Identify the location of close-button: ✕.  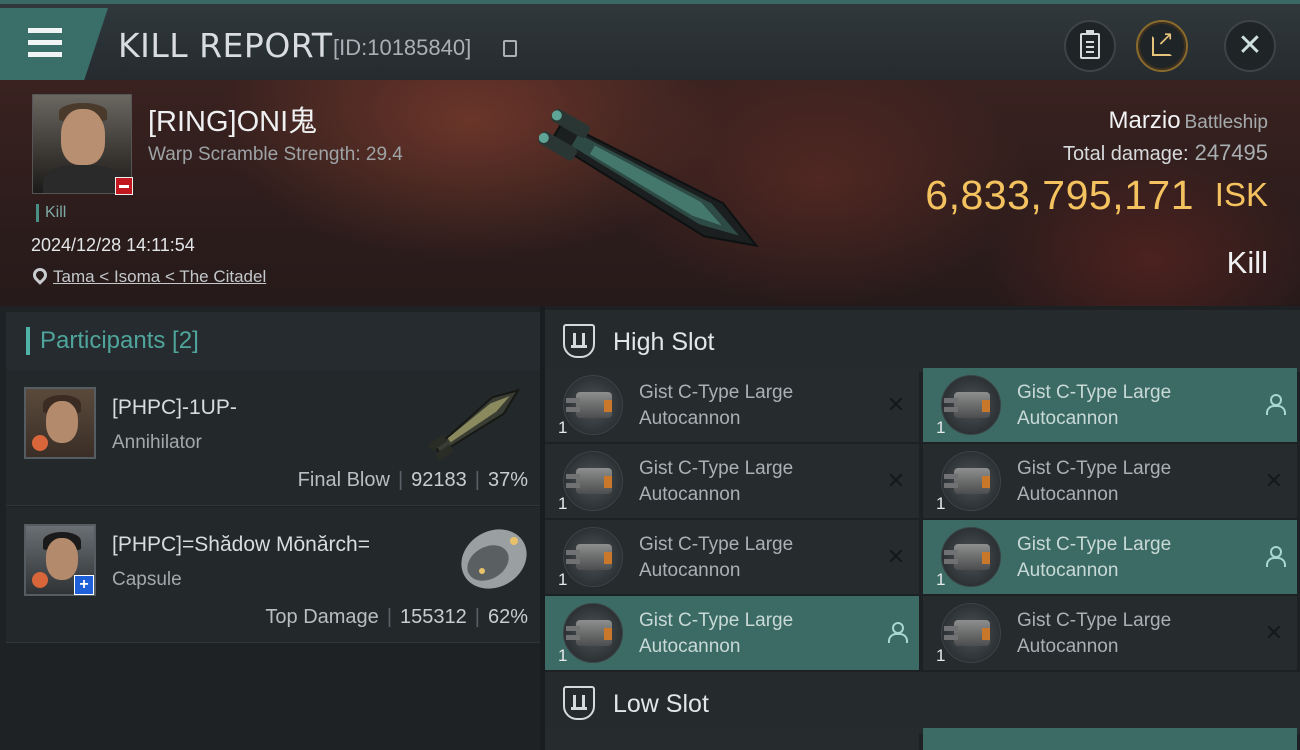
(1250, 46).